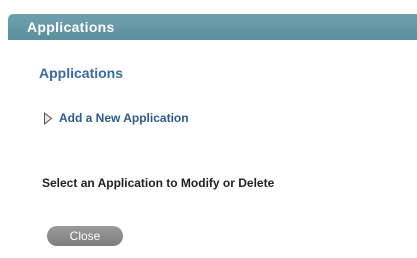  Describe the element at coordinates (81, 73) in the screenshot. I see `section-title: Applications` at that location.